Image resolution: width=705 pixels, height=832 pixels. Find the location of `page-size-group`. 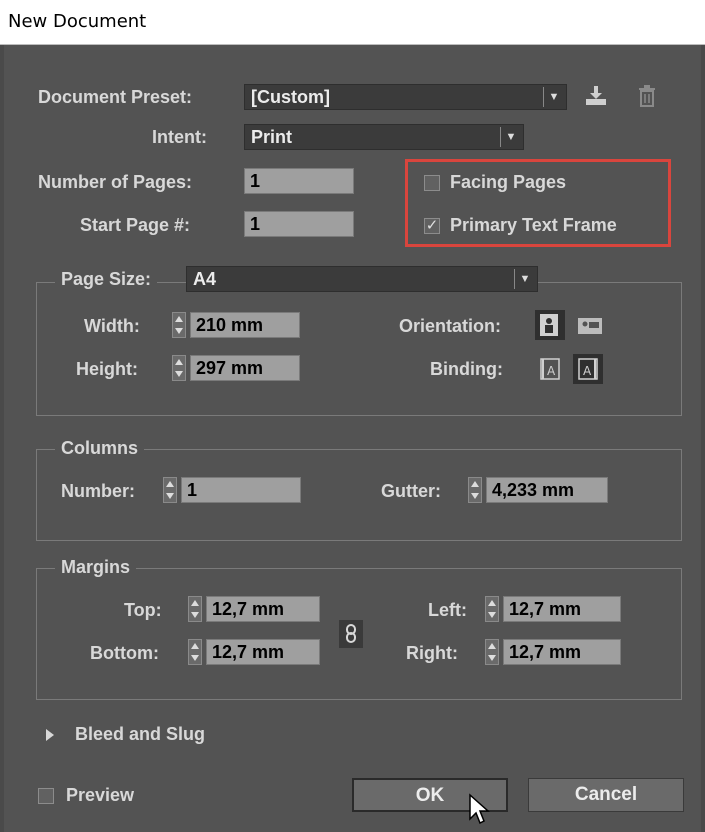

page-size-group is located at coordinates (359, 349).